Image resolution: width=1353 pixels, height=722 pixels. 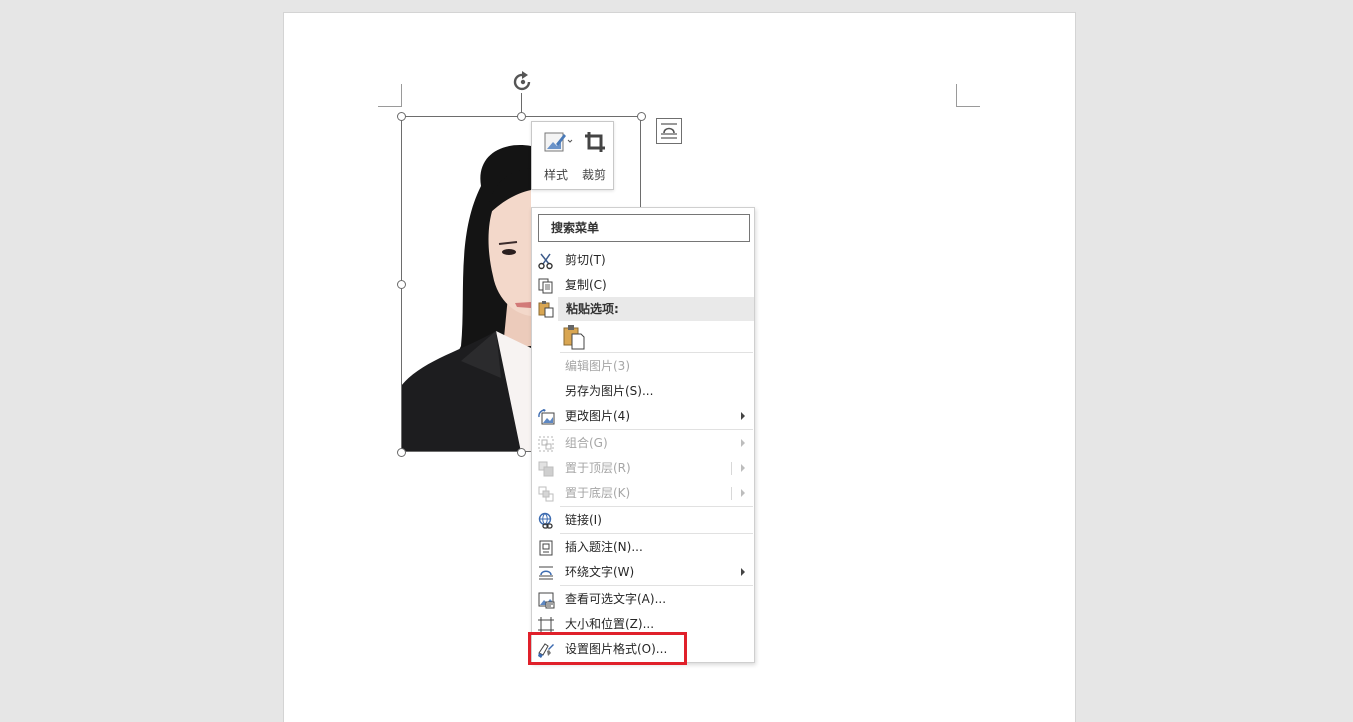 What do you see at coordinates (401, 452) in the screenshot?
I see `resize-handle-bottom-left` at bounding box center [401, 452].